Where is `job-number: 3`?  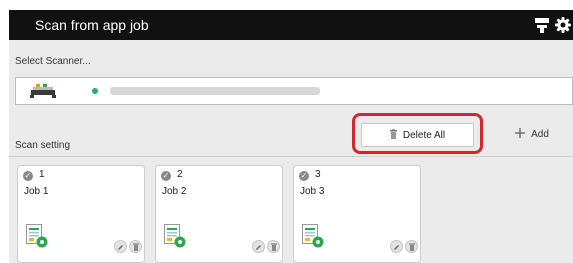
job-number: 3 is located at coordinates (318, 174).